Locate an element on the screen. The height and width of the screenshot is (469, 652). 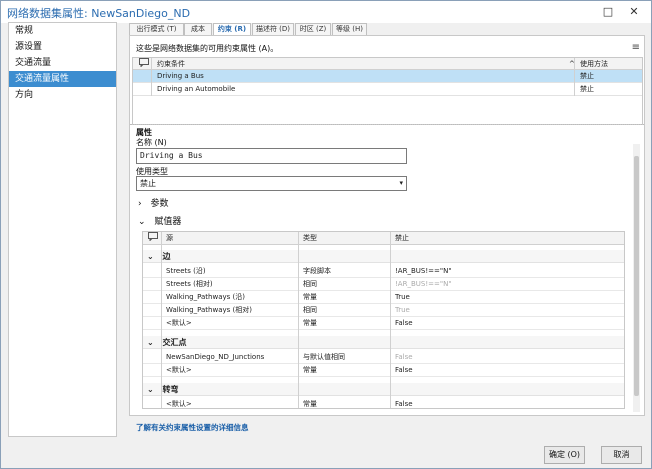
evaluator-type: 字段脚本 is located at coordinates (317, 271).